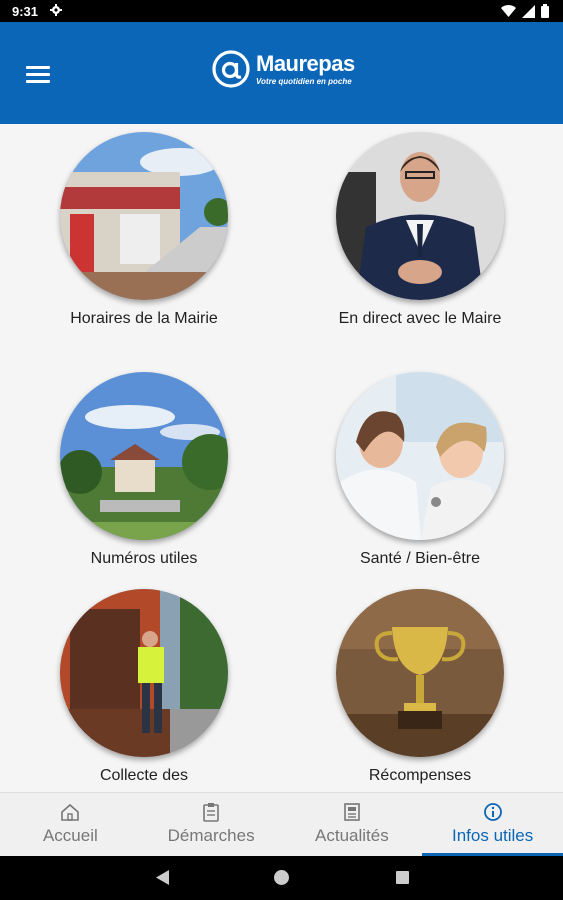  Describe the element at coordinates (545, 11) in the screenshot. I see `battery-icon` at that location.